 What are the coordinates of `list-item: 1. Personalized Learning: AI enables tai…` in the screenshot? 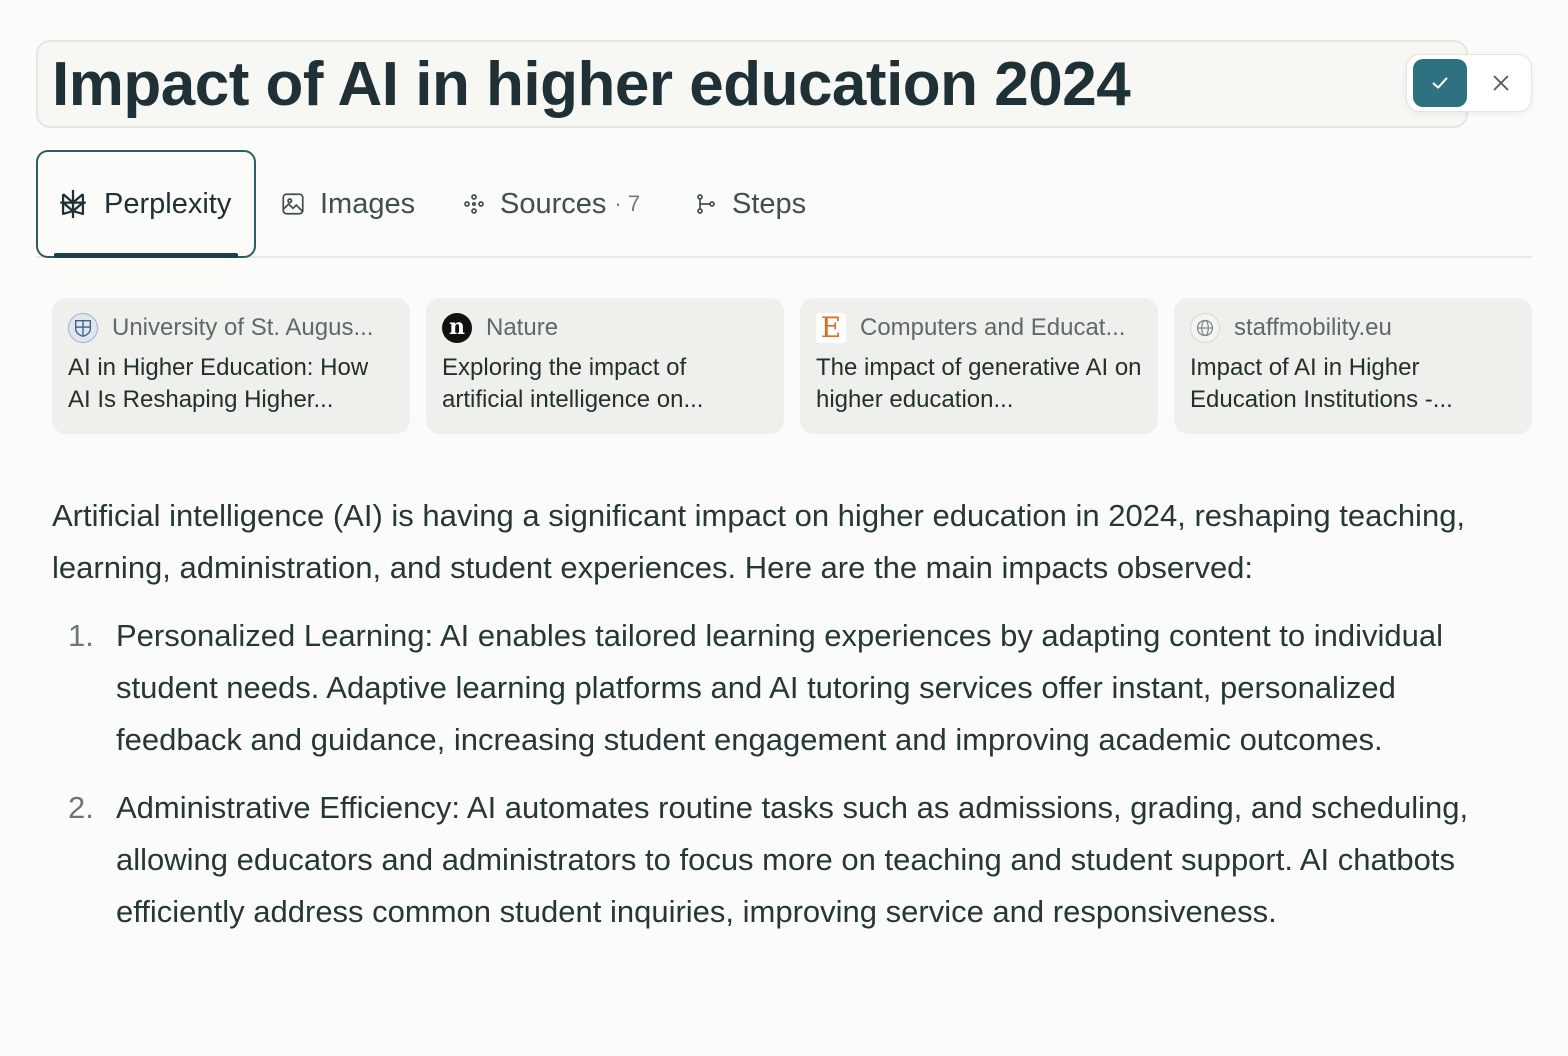 It's located at (787, 688).